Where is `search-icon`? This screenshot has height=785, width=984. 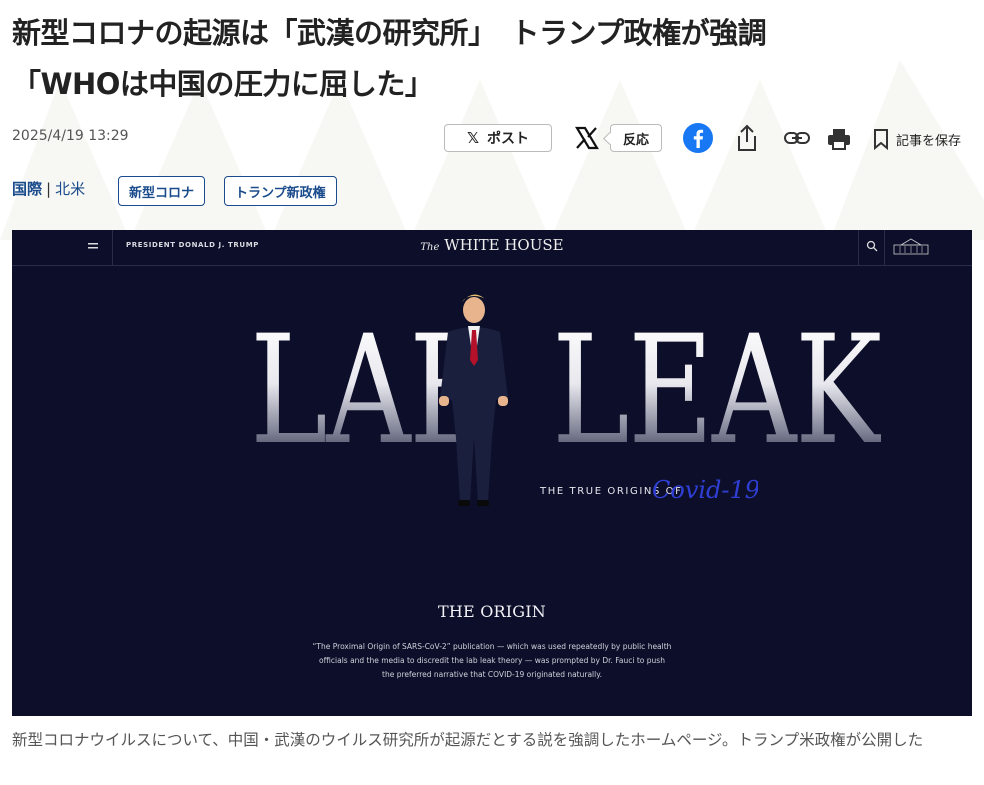
search-icon is located at coordinates (872, 246).